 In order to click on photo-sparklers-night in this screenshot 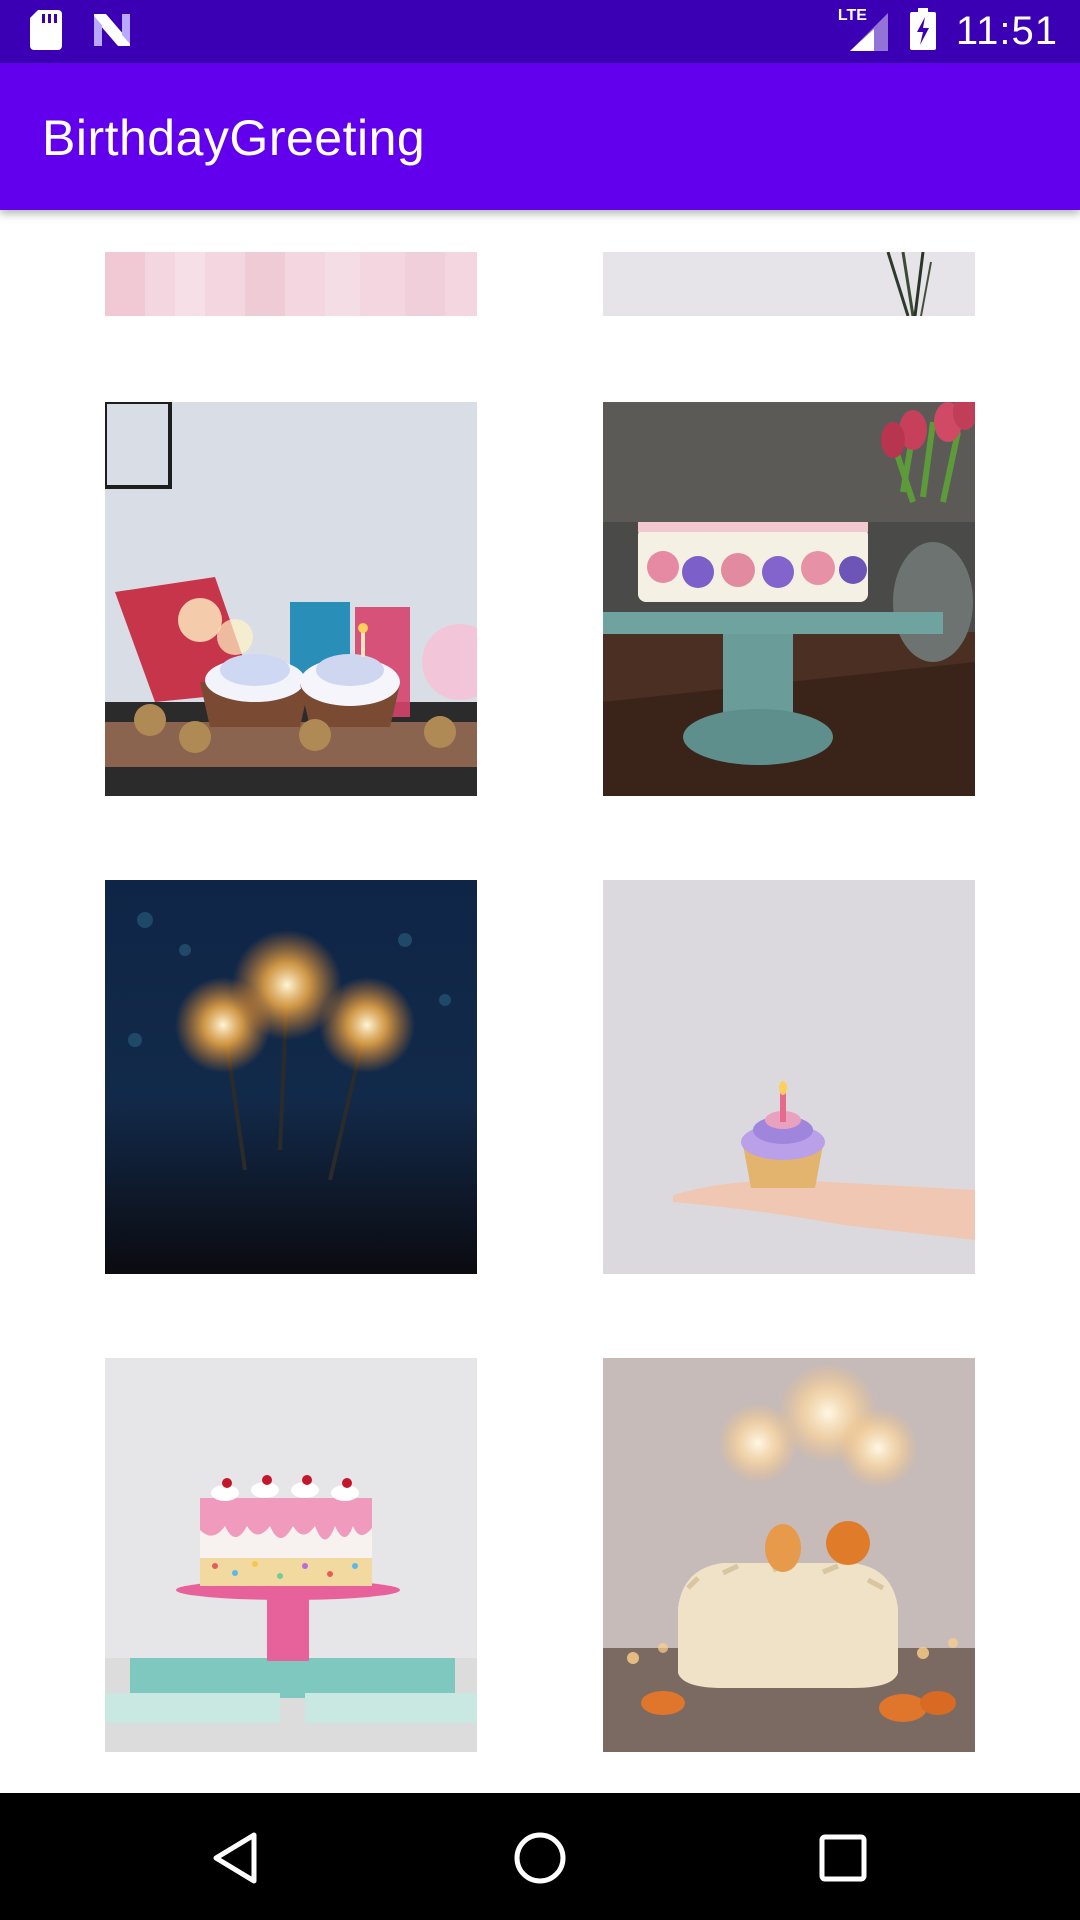, I will do `click(291, 1077)`.